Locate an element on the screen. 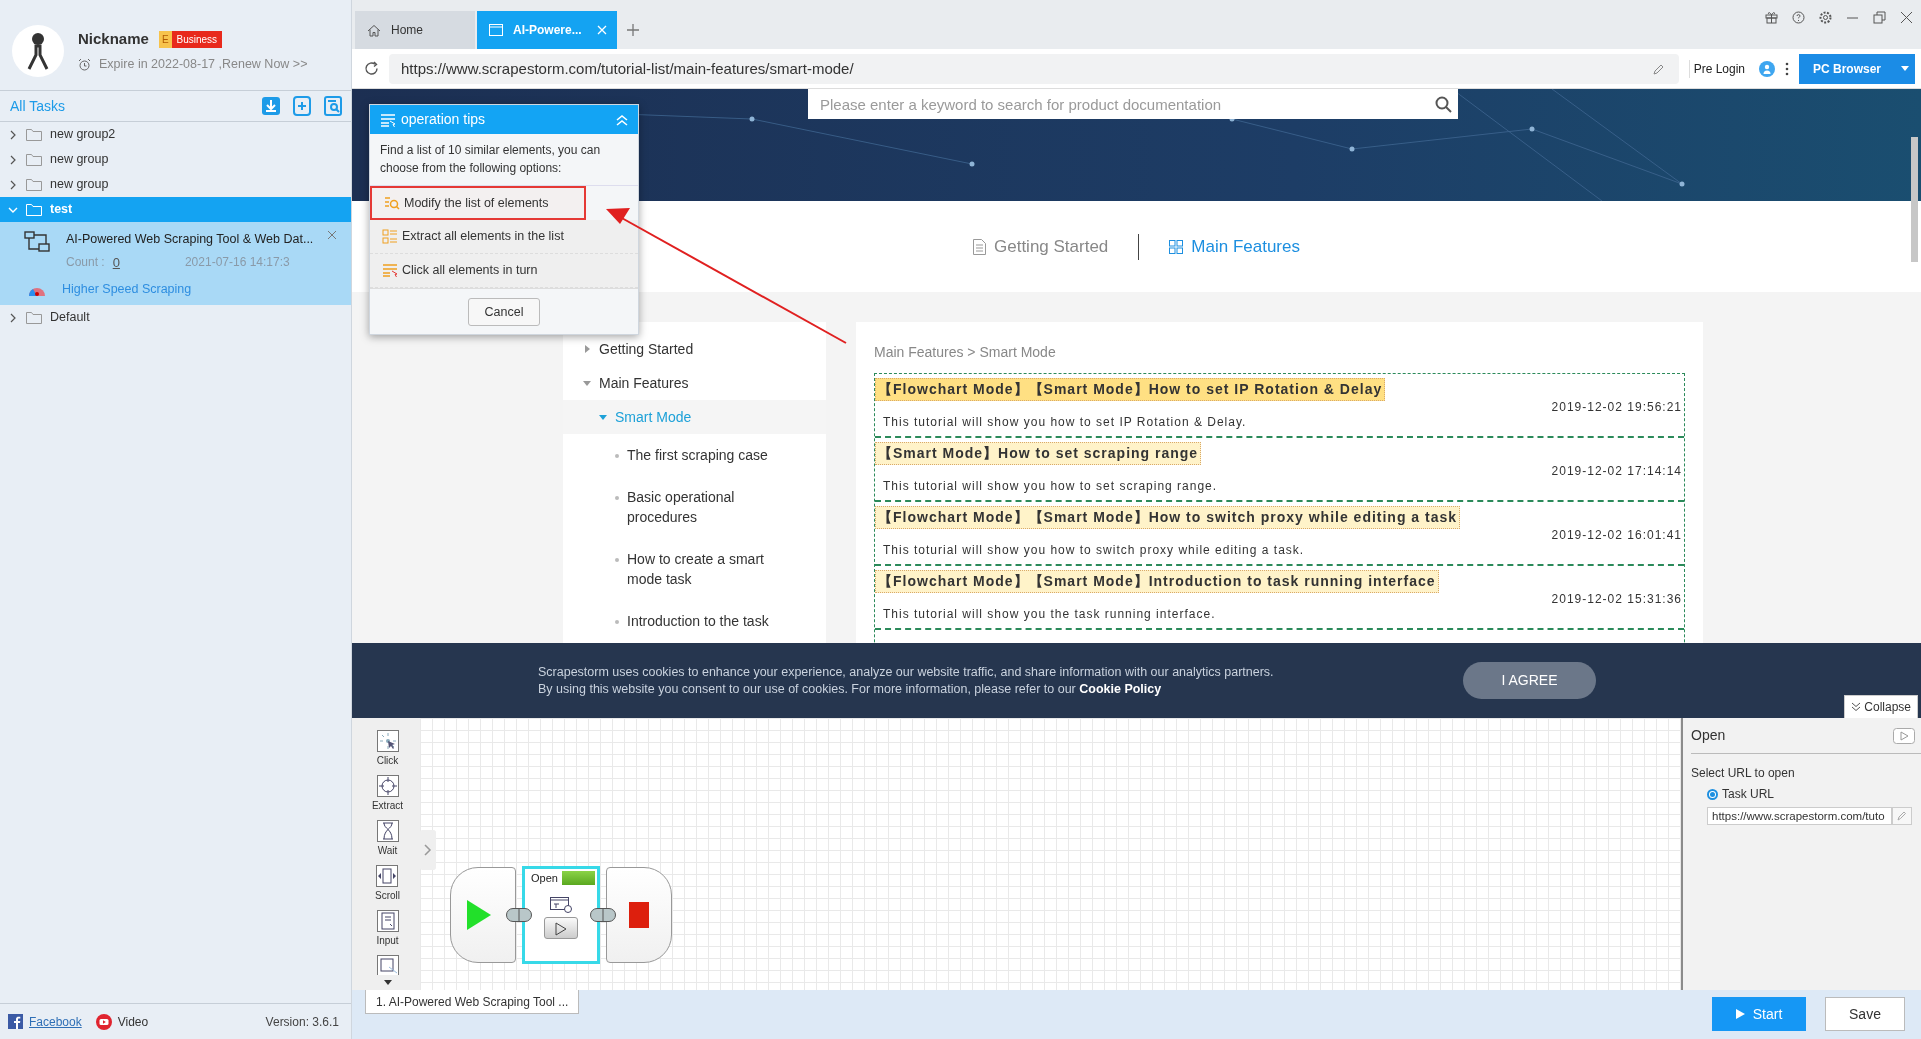 The width and height of the screenshot is (1921, 1039). refresh-icon is located at coordinates (371, 68).